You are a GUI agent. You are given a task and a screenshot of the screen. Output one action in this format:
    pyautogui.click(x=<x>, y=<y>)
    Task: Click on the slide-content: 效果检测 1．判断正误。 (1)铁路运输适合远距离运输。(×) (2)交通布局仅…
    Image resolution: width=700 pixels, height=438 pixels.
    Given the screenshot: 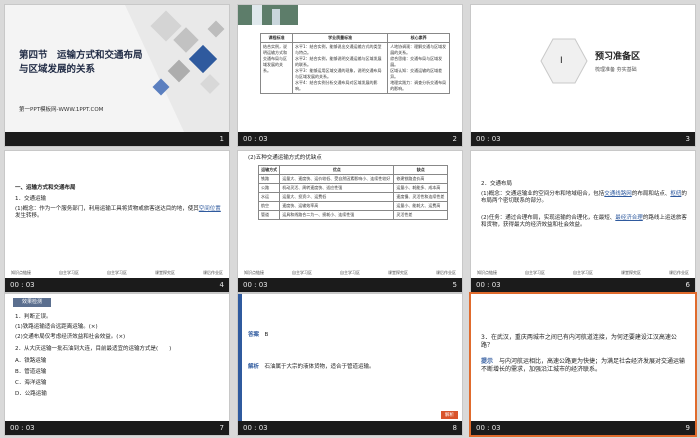 What is the action you would take?
    pyautogui.click(x=117, y=357)
    